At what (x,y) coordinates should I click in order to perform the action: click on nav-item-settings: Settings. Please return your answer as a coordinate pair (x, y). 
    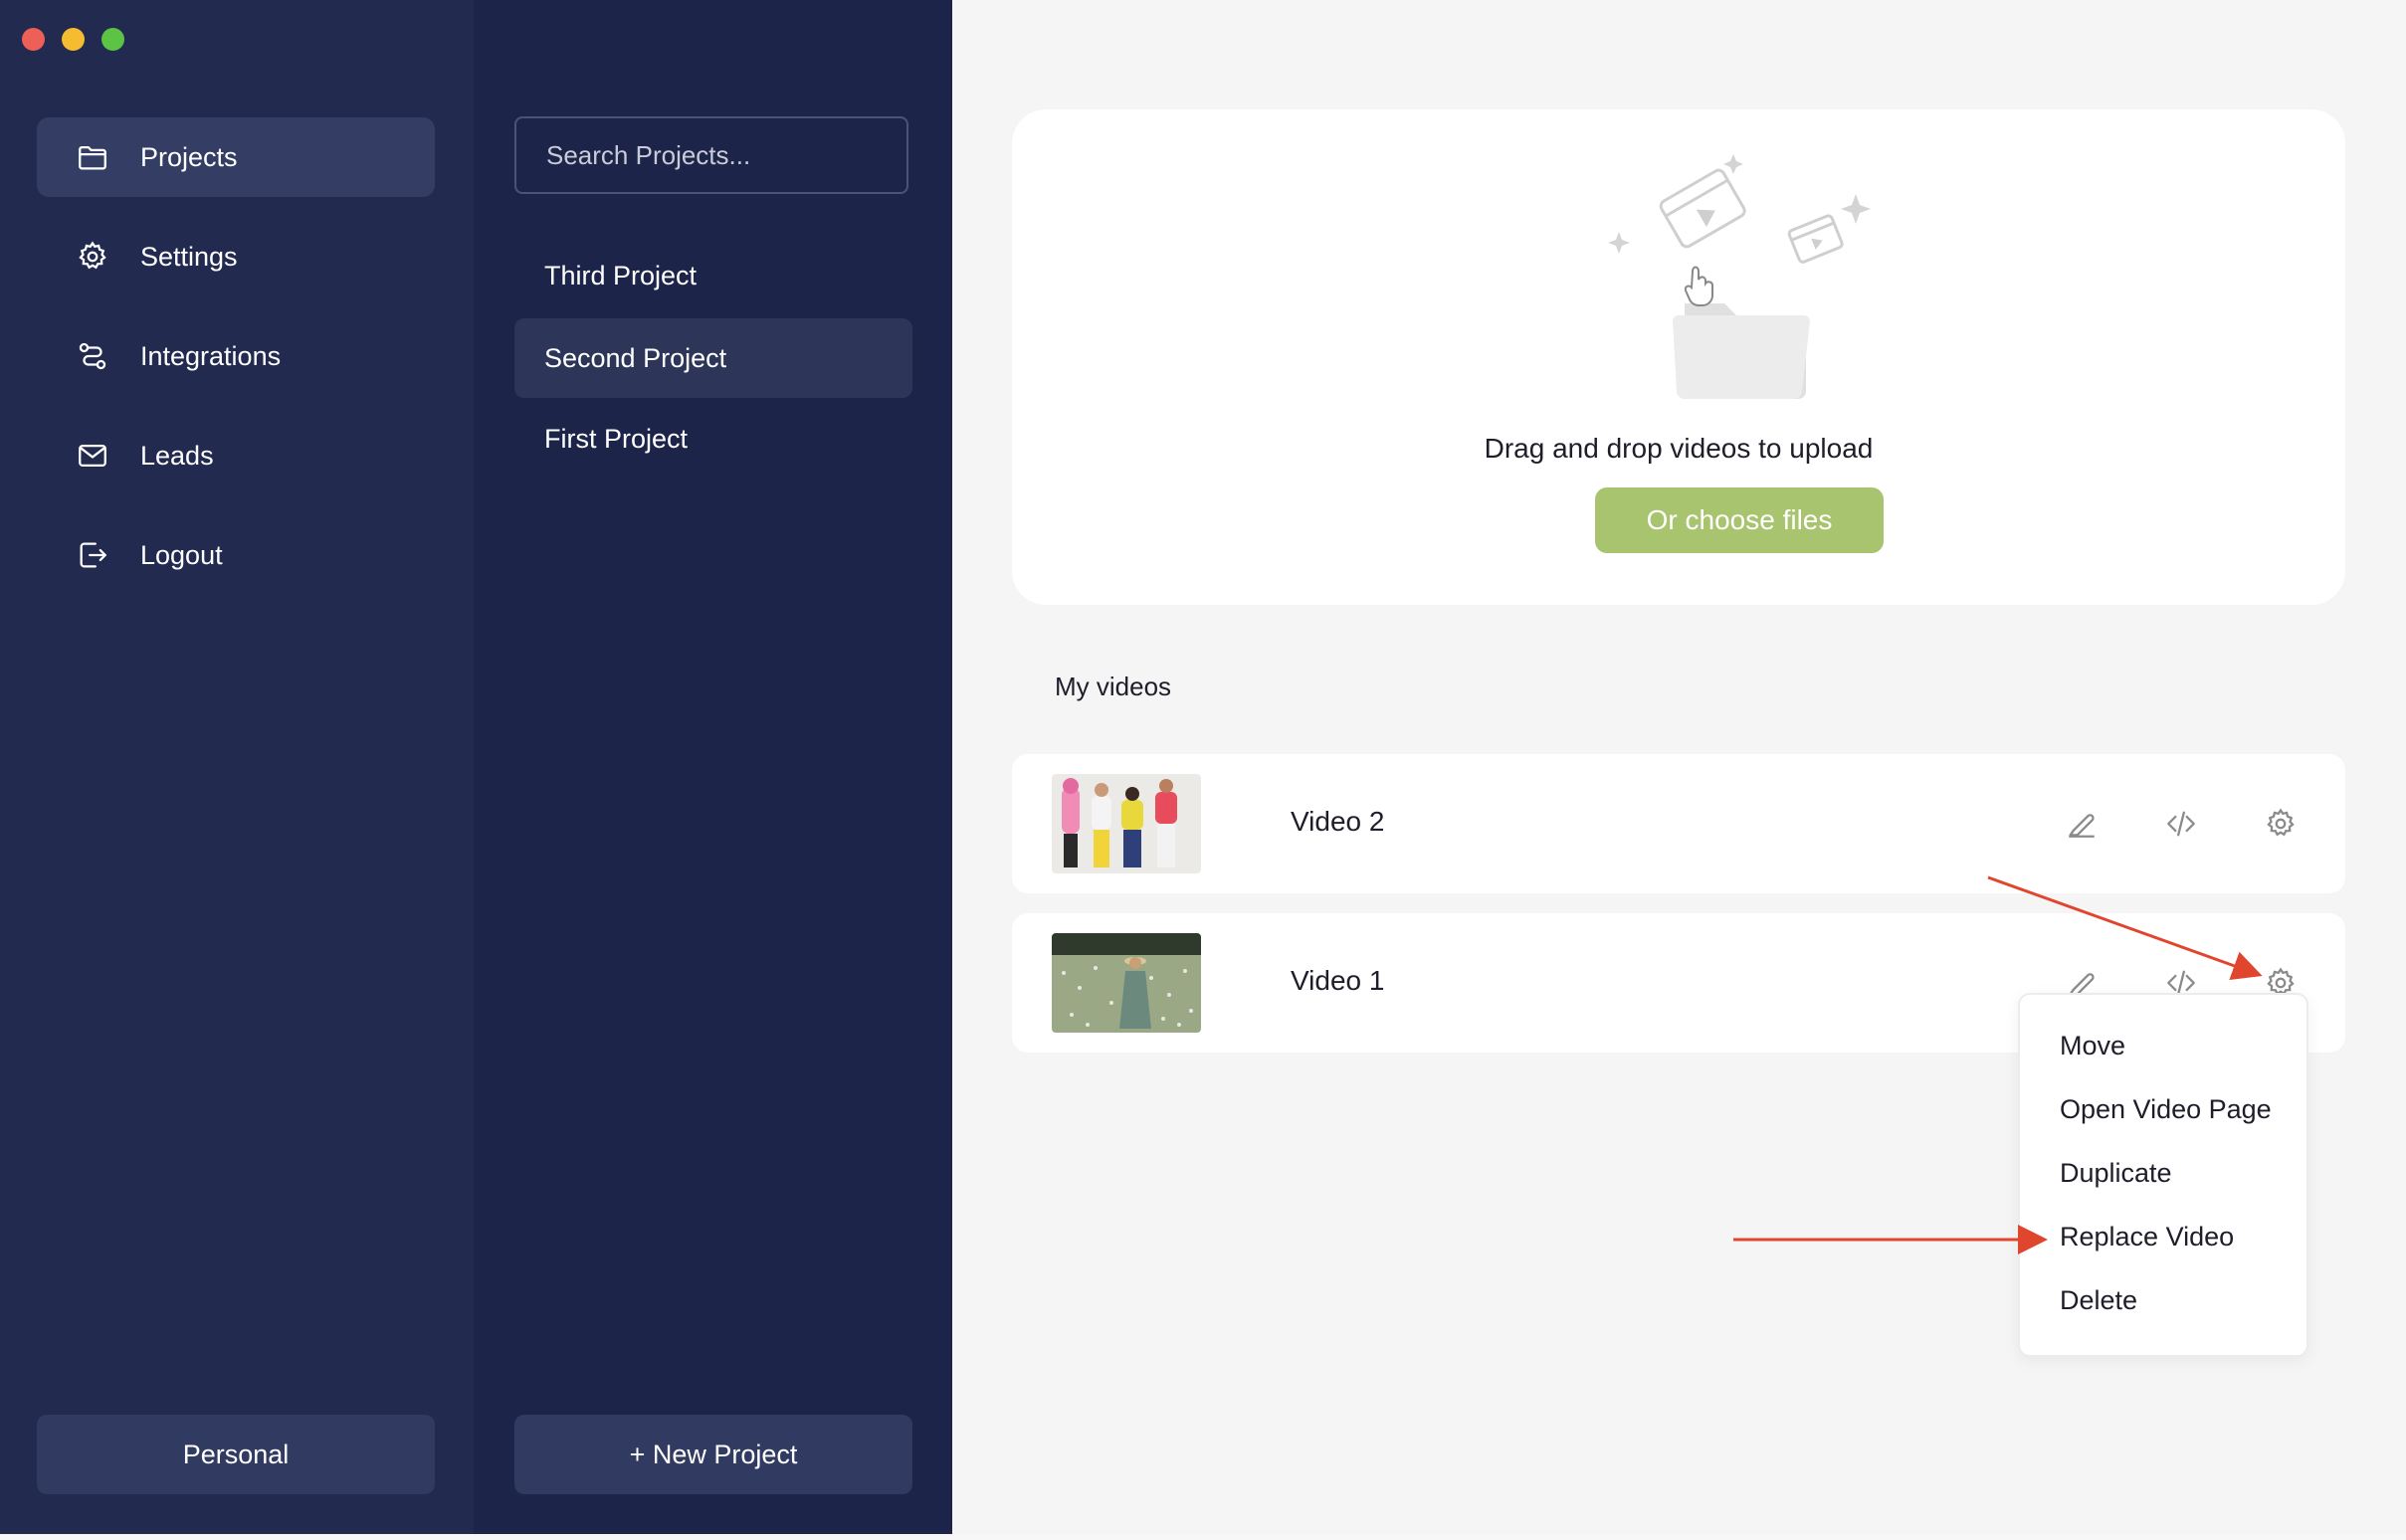
    Looking at the image, I should click on (236, 256).